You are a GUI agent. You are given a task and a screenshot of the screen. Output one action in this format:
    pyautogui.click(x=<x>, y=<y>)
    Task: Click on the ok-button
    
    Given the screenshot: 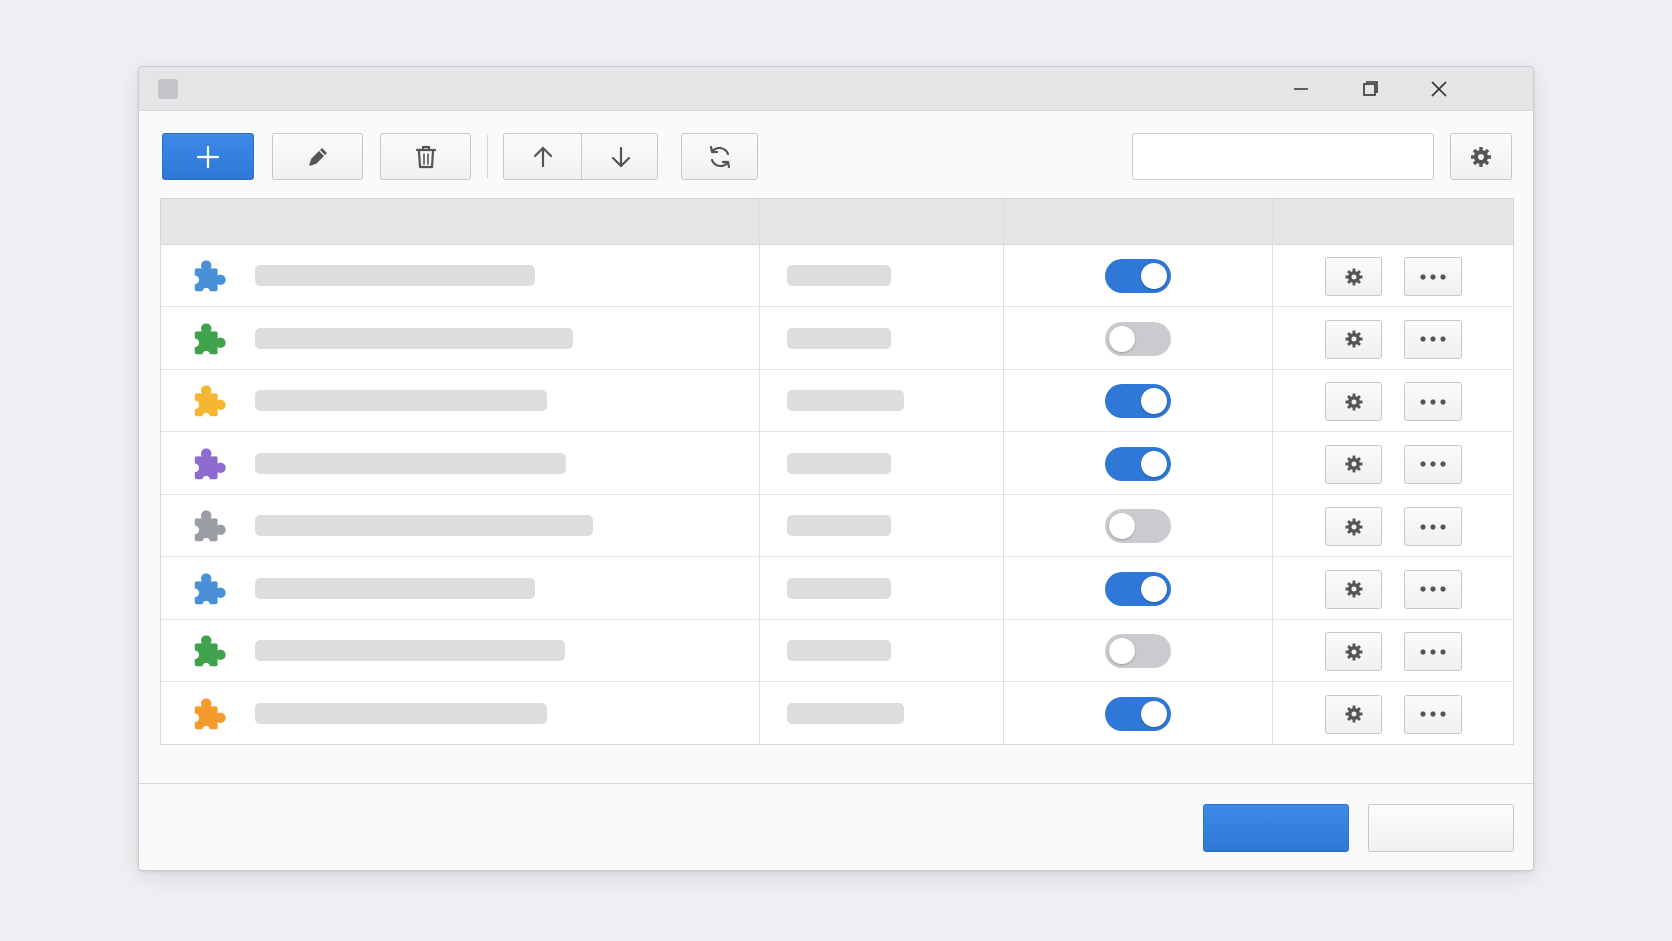 What is the action you would take?
    pyautogui.click(x=1276, y=828)
    